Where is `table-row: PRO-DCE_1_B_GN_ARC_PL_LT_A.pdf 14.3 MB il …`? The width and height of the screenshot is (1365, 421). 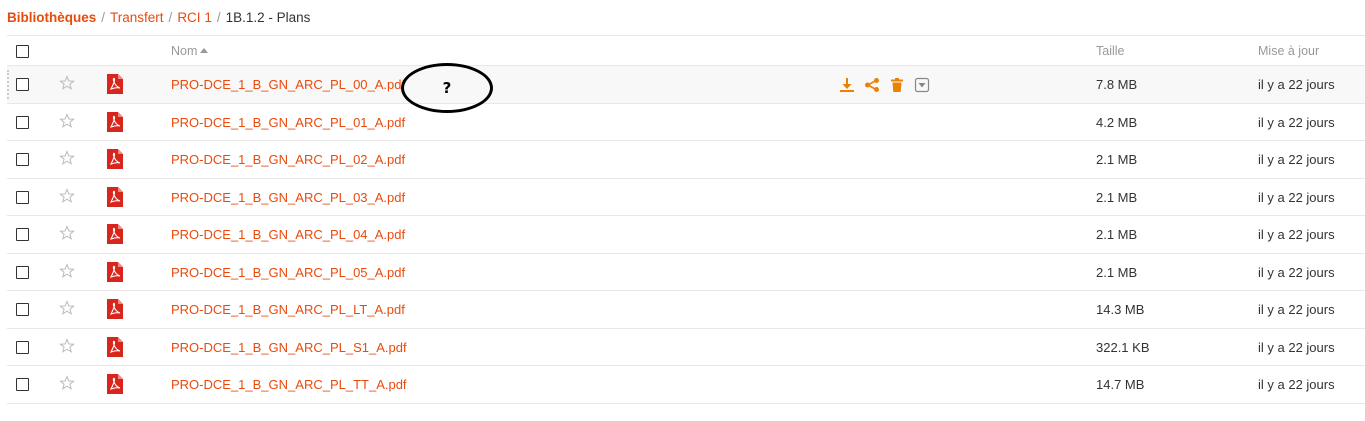
table-row: PRO-DCE_1_B_GN_ARC_PL_LT_A.pdf 14.3 MB il … is located at coordinates (686, 310).